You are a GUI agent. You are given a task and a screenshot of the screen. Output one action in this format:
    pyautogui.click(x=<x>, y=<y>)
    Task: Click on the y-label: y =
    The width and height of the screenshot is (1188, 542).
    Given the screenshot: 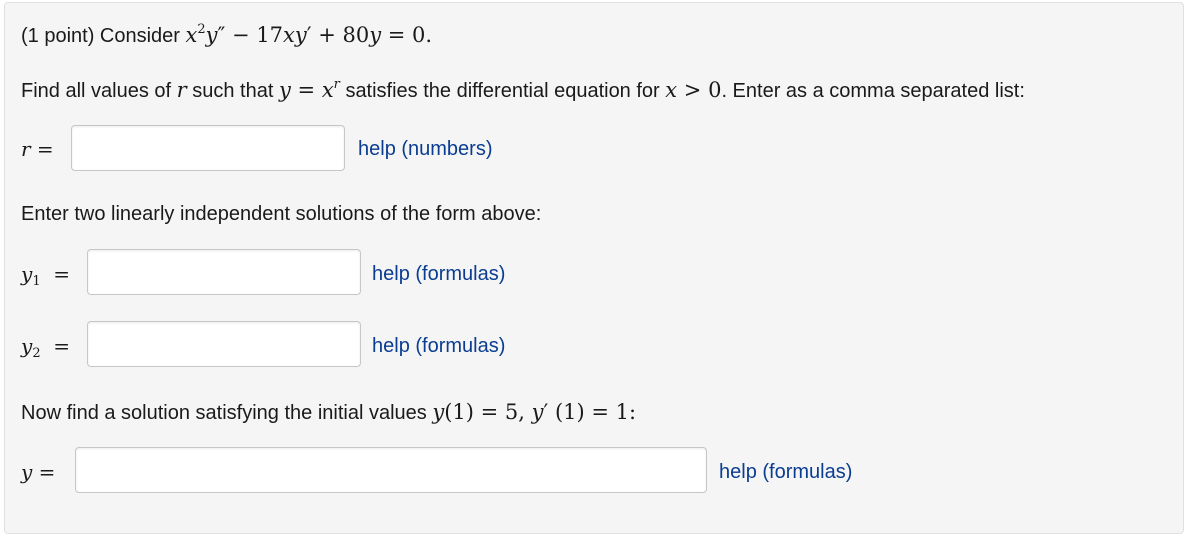 What is the action you would take?
    pyautogui.click(x=38, y=472)
    